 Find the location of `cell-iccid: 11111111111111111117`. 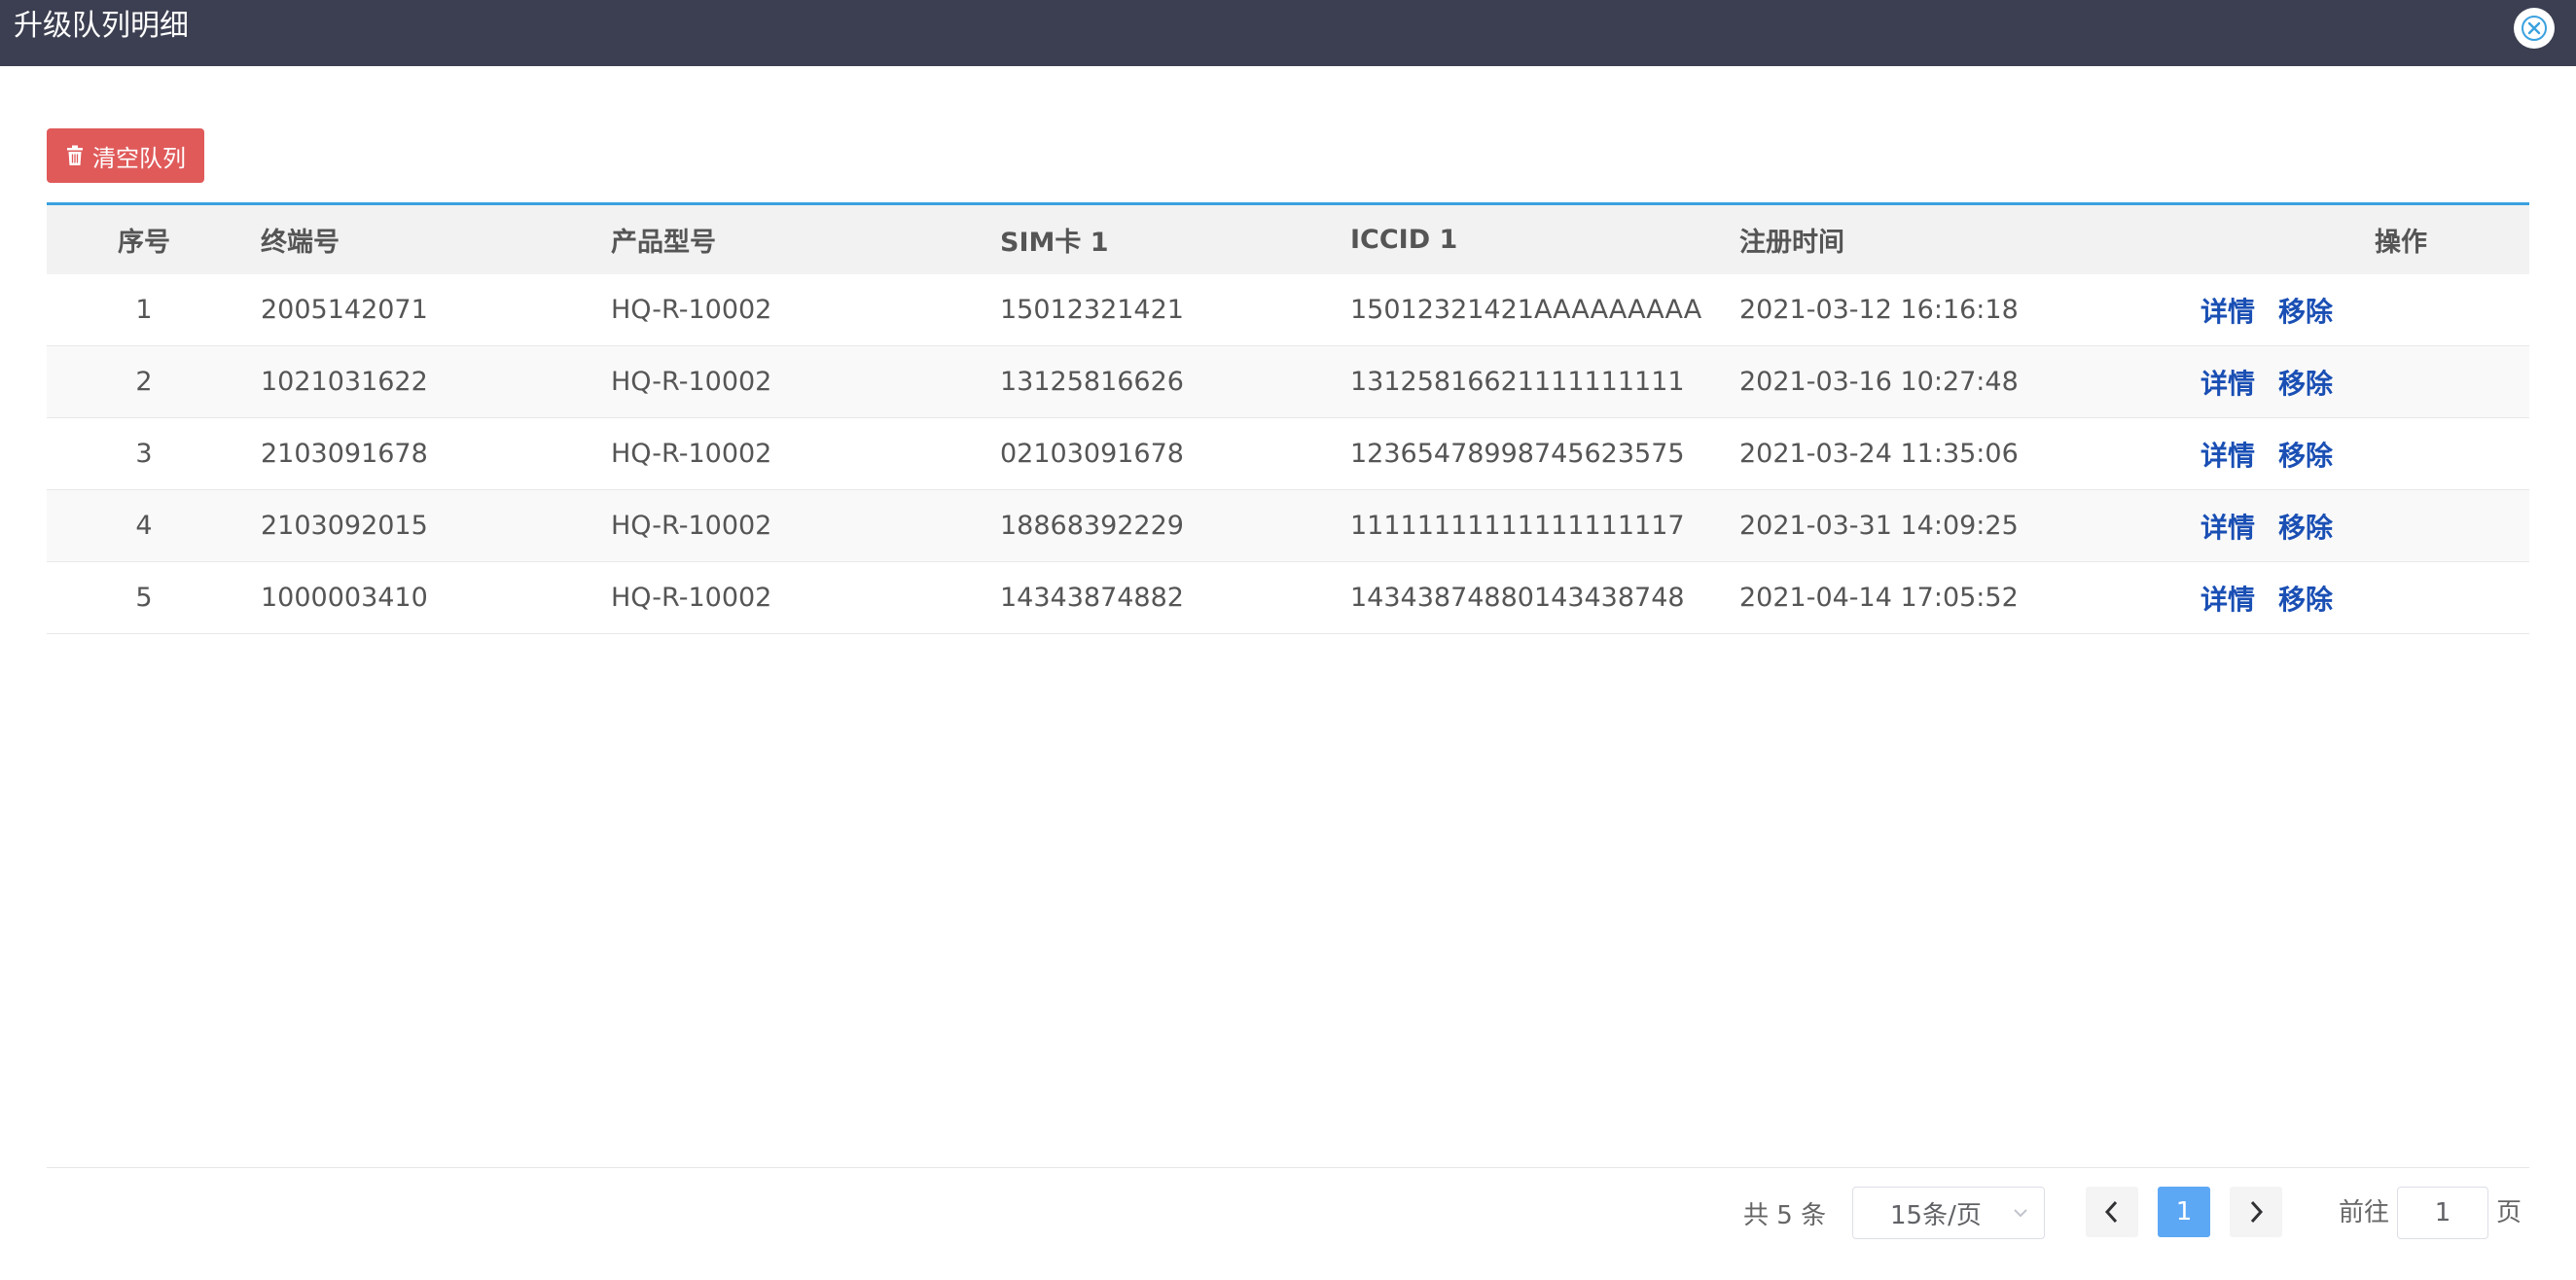

cell-iccid: 11111111111111111117 is located at coordinates (1517, 526).